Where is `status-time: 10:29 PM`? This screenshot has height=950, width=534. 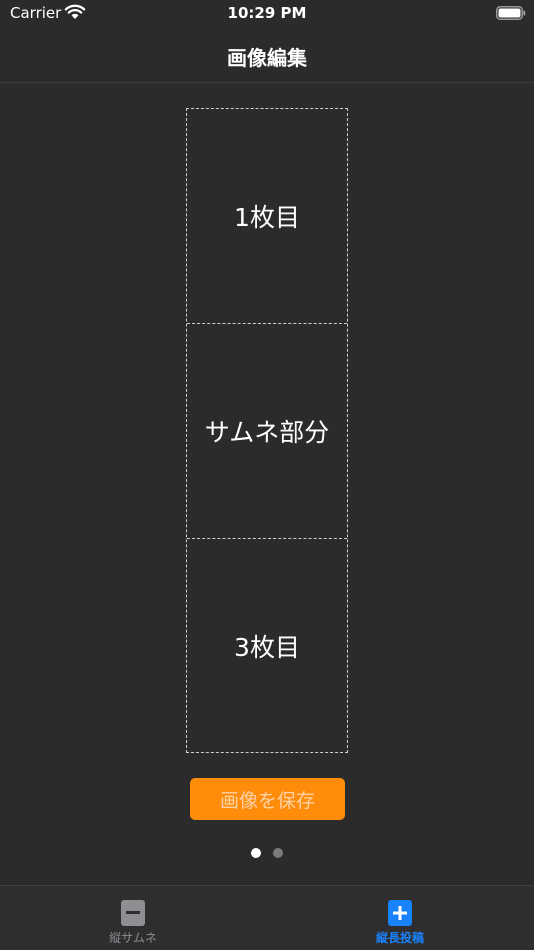
status-time: 10:29 PM is located at coordinates (267, 13).